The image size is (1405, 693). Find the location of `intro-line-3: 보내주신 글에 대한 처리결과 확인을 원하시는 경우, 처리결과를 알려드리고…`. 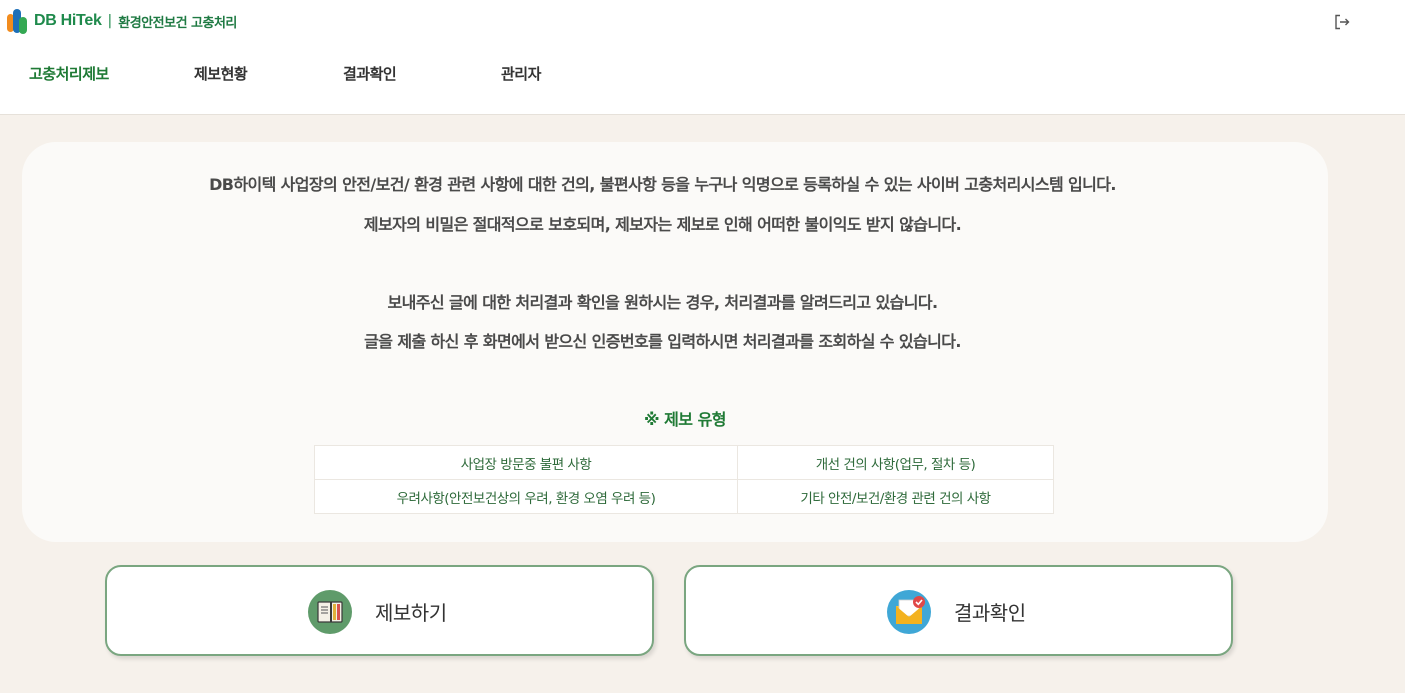

intro-line-3: 보내주신 글에 대한 처리결과 확인을 원하시는 경우, 처리결과를 알려드리고… is located at coordinates (663, 302).